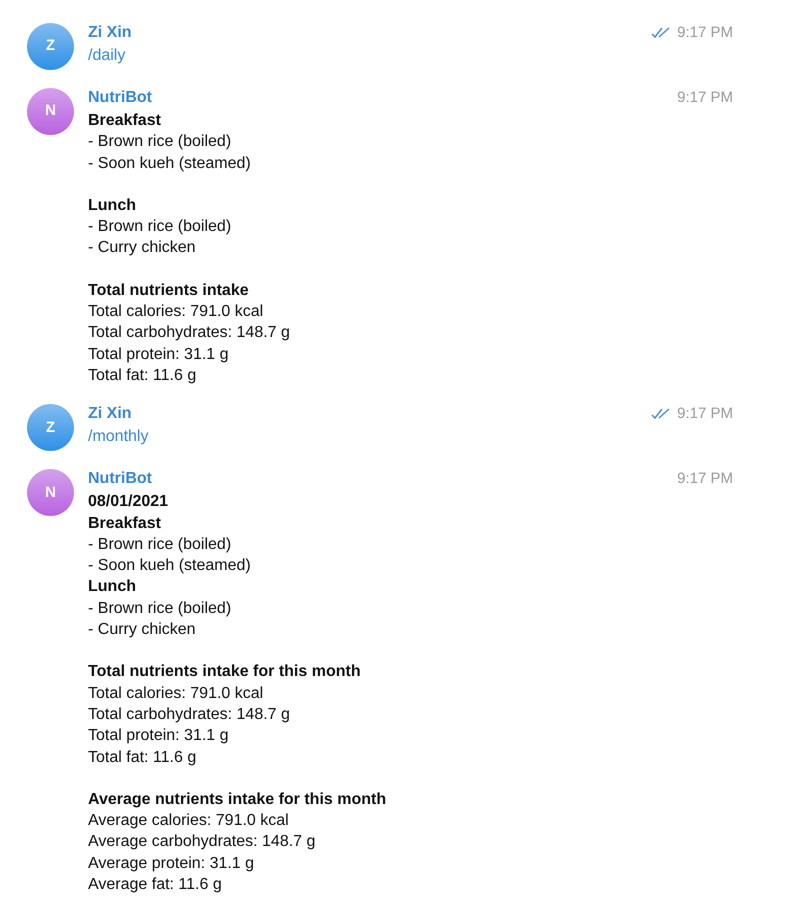  What do you see at coordinates (225, 672) in the screenshot?
I see `message-heading: Total nutrients intake for this month` at bounding box center [225, 672].